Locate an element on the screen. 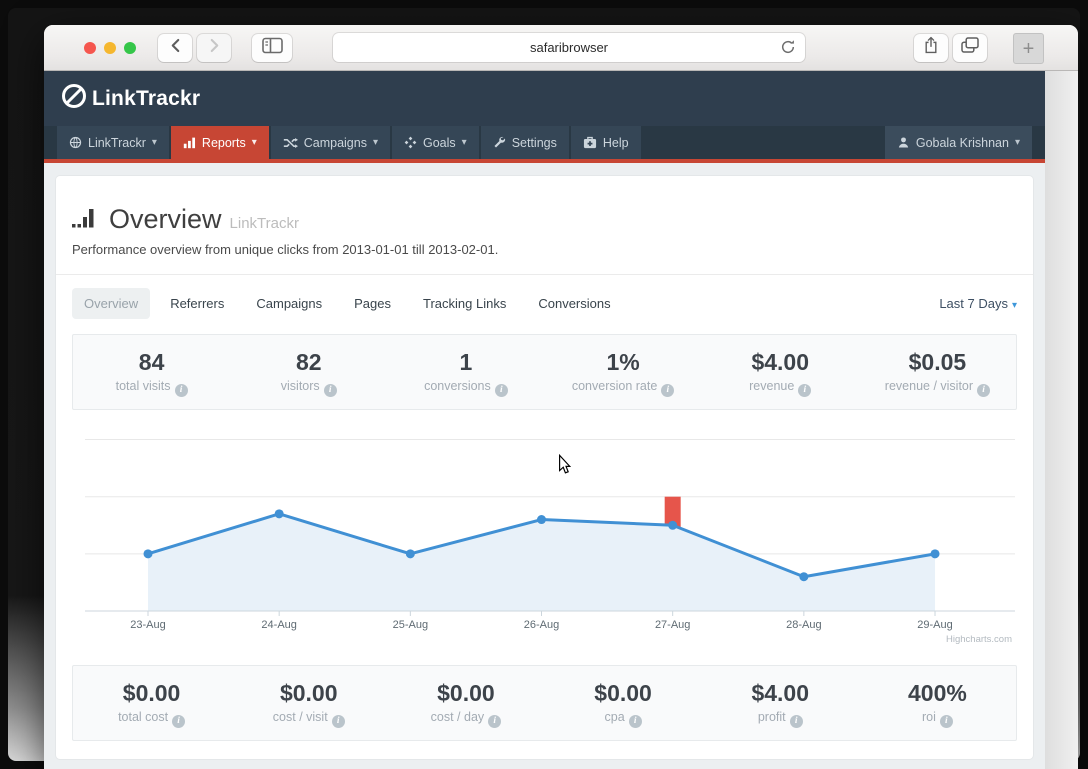 The image size is (1088, 769). nav-item-linktrackr: LinkTrackr ▾ is located at coordinates (113, 142).